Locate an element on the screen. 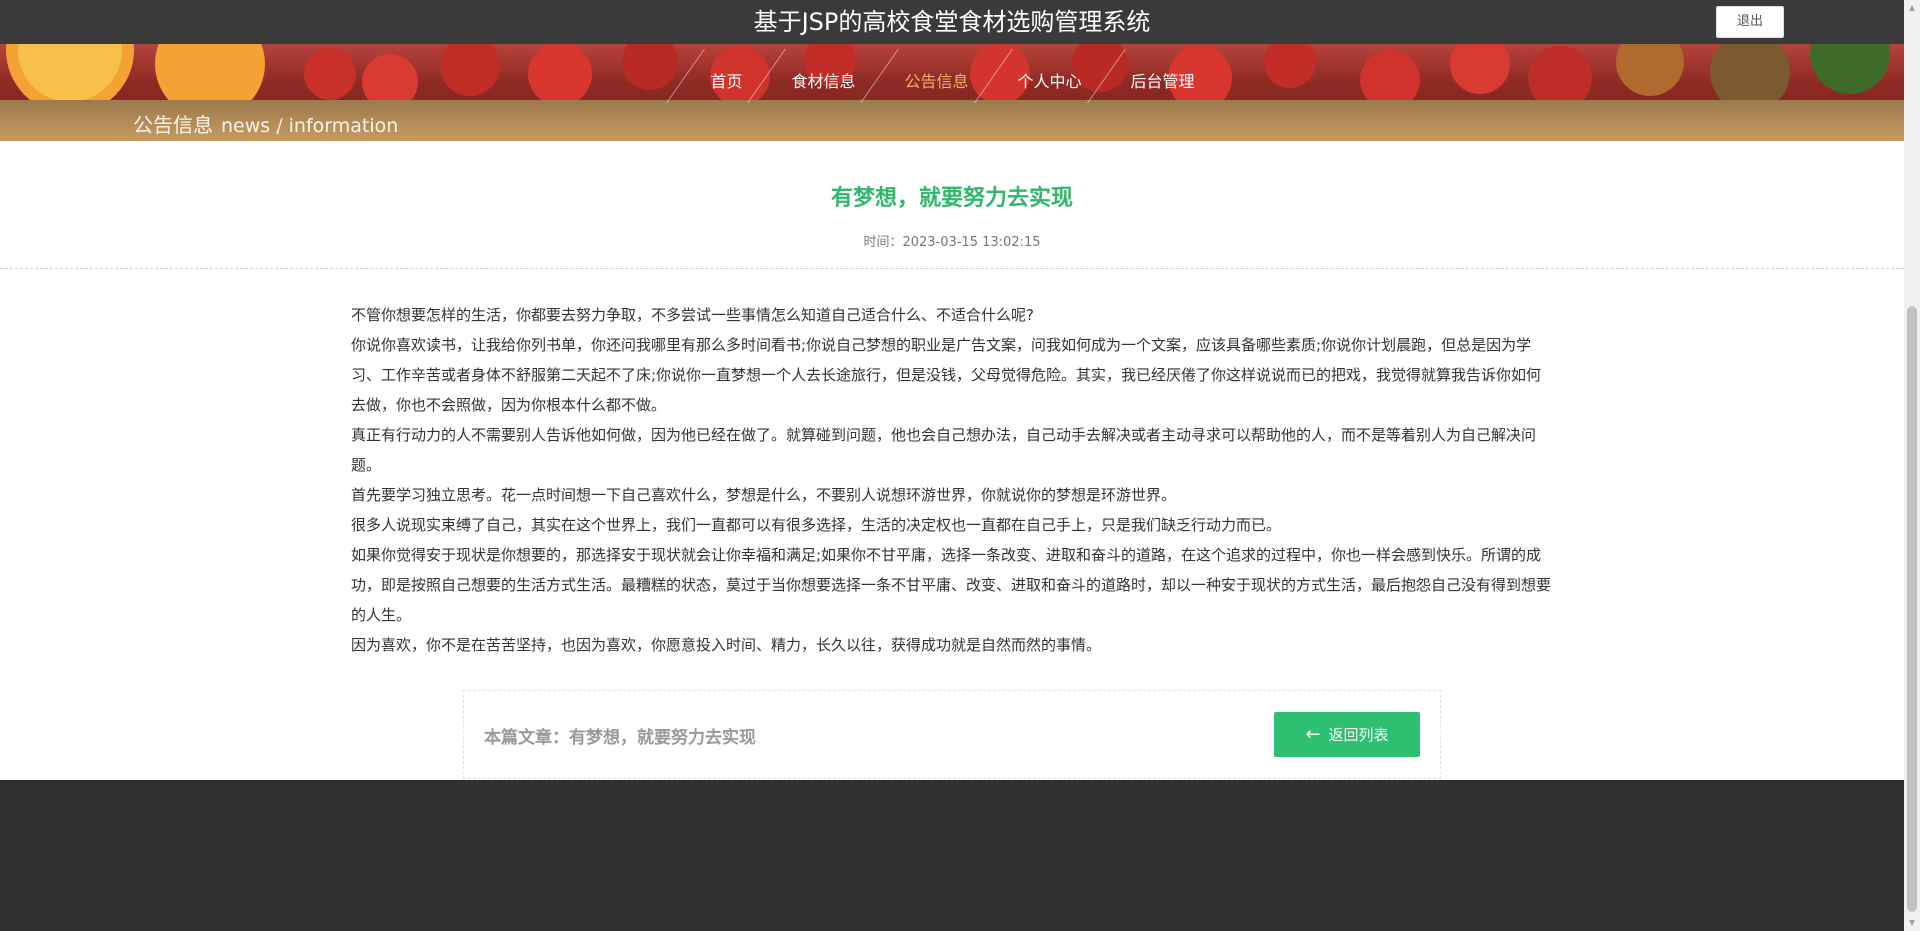  main-nav: 首页 食材信息 公告信息 个人中心 后台管理 is located at coordinates (952, 73).